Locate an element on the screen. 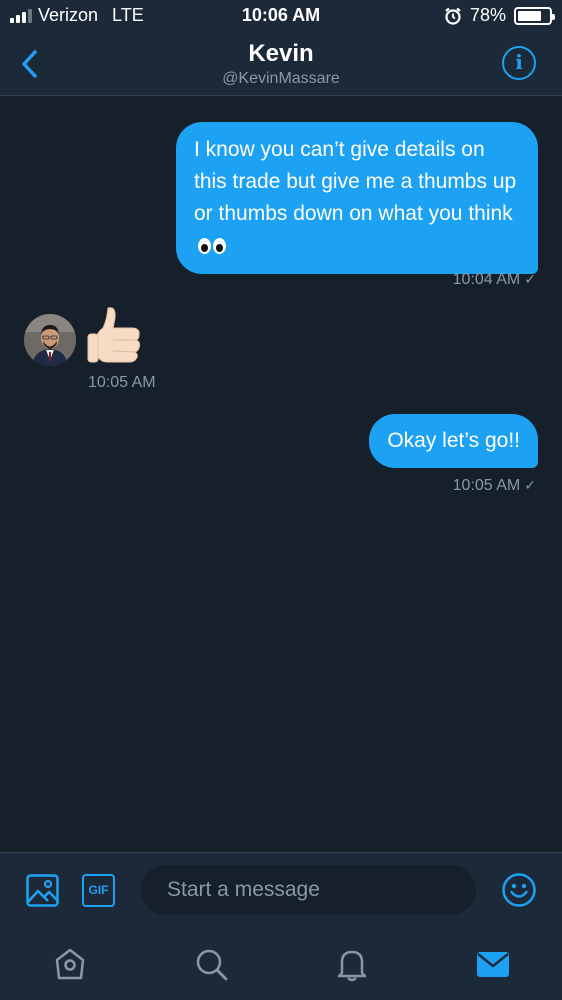 This screenshot has height=1000, width=562. conversation-header: Kevin @KevinMassare i is located at coordinates (281, 64).